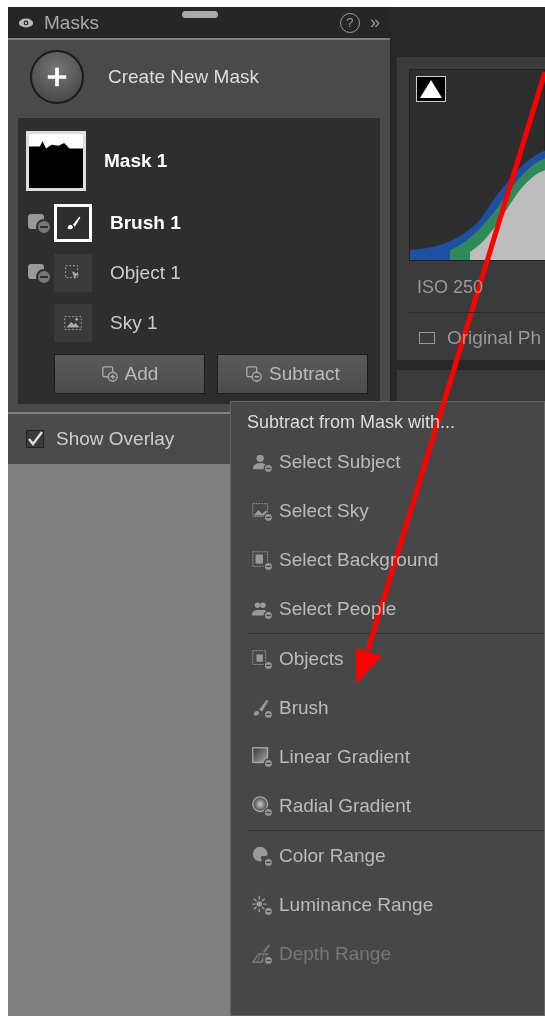 The image size is (545, 1016). Describe the element at coordinates (109, 374) in the screenshot. I see `add-shape-icon` at that location.